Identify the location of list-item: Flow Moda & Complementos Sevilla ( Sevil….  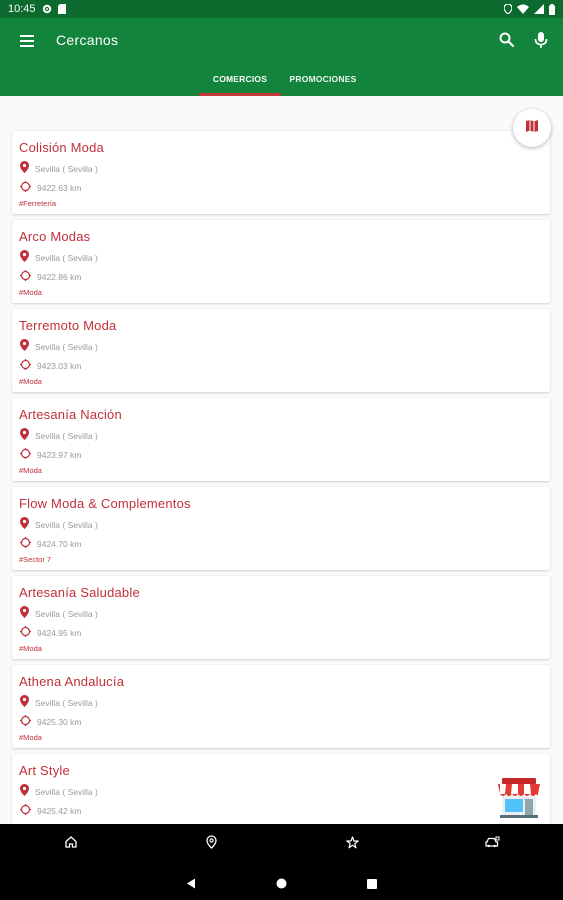
(281, 528).